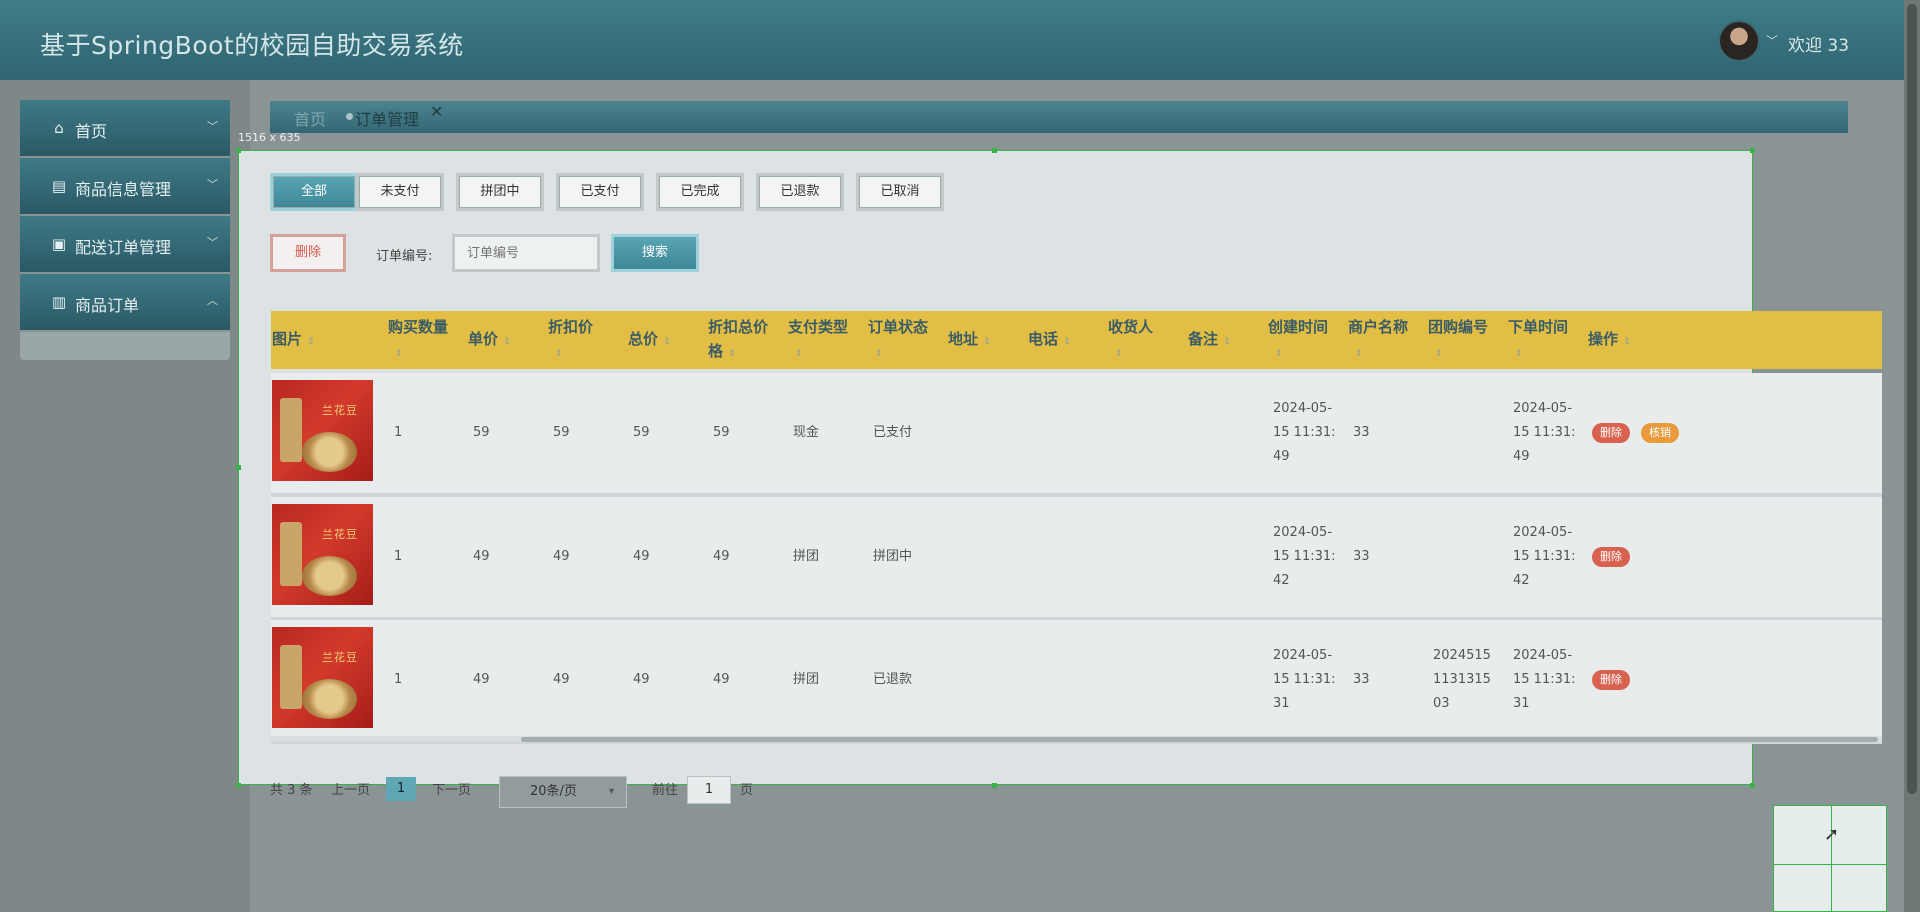 The height and width of the screenshot is (912, 1920). I want to click on chevron-down-icon: ▾, so click(611, 791).